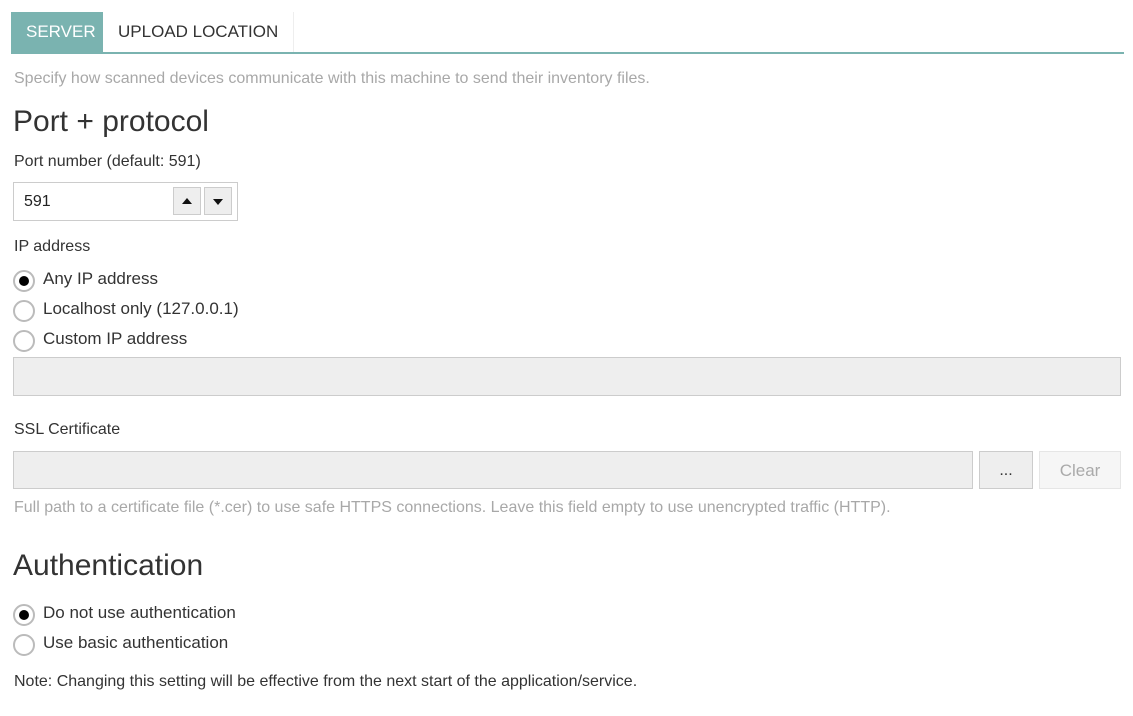  Describe the element at coordinates (493, 470) in the screenshot. I see `ssl-certificate-input` at that location.